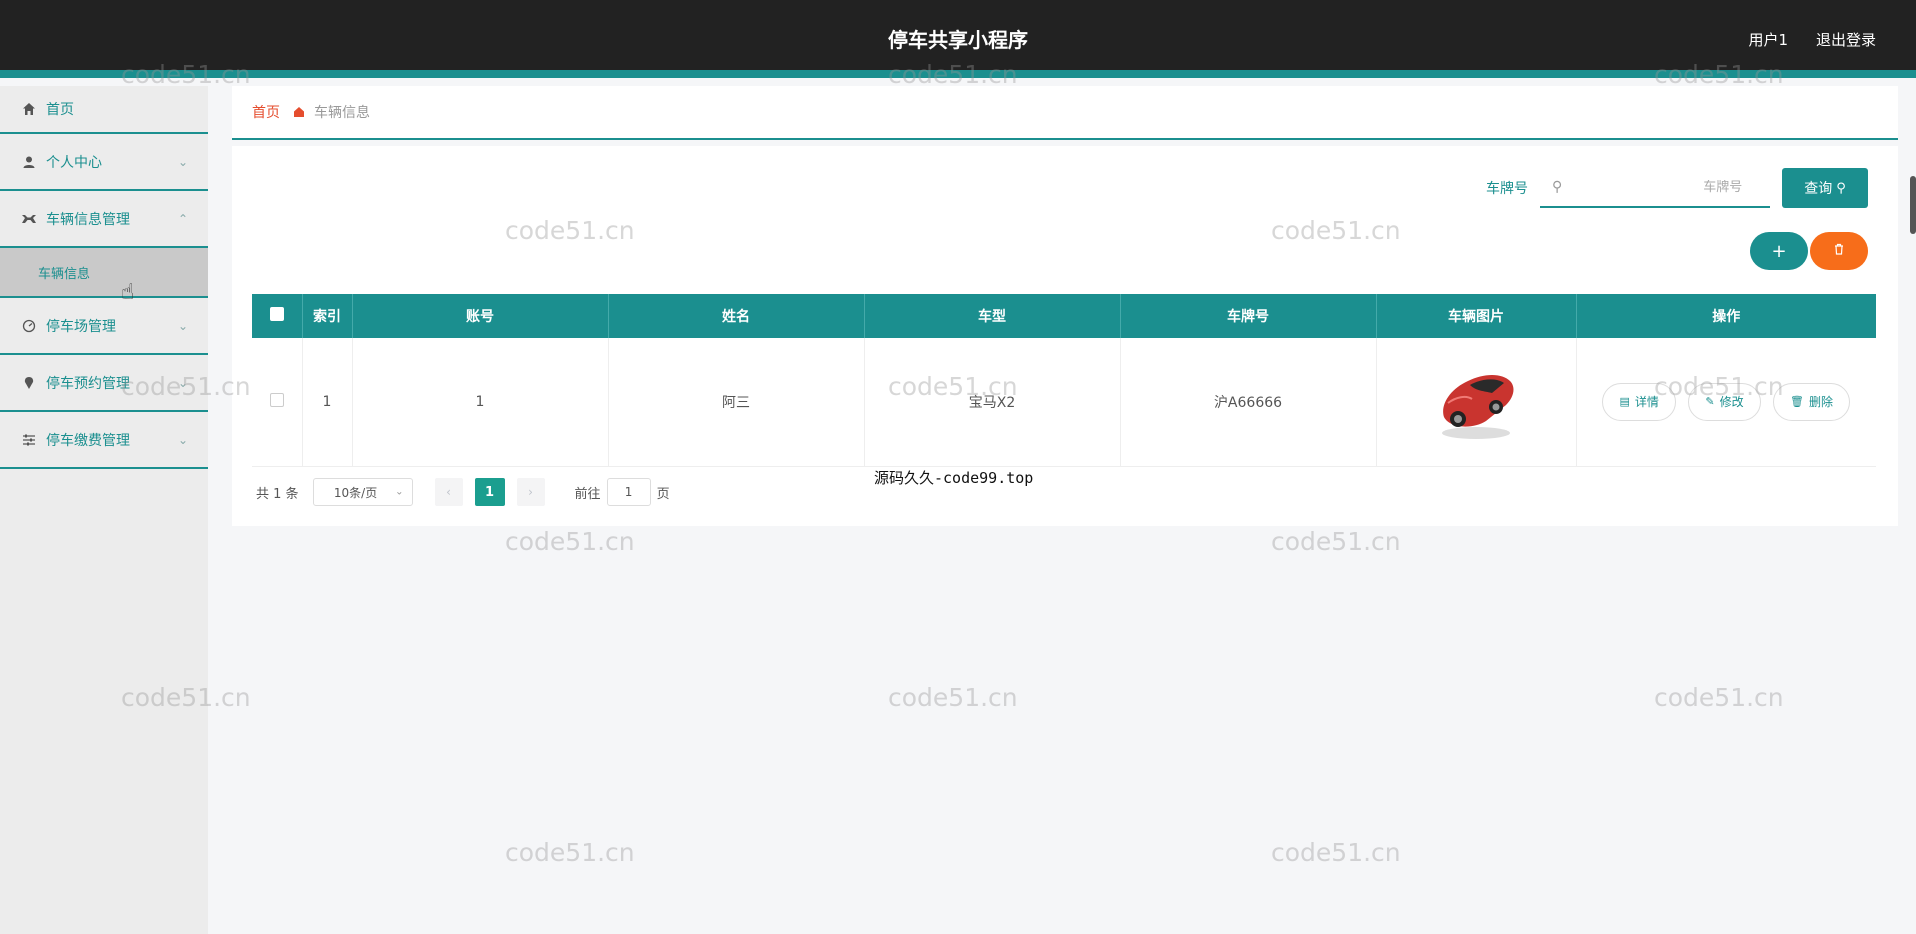 Image resolution: width=1916 pixels, height=934 pixels. I want to click on car-image, so click(1476, 402).